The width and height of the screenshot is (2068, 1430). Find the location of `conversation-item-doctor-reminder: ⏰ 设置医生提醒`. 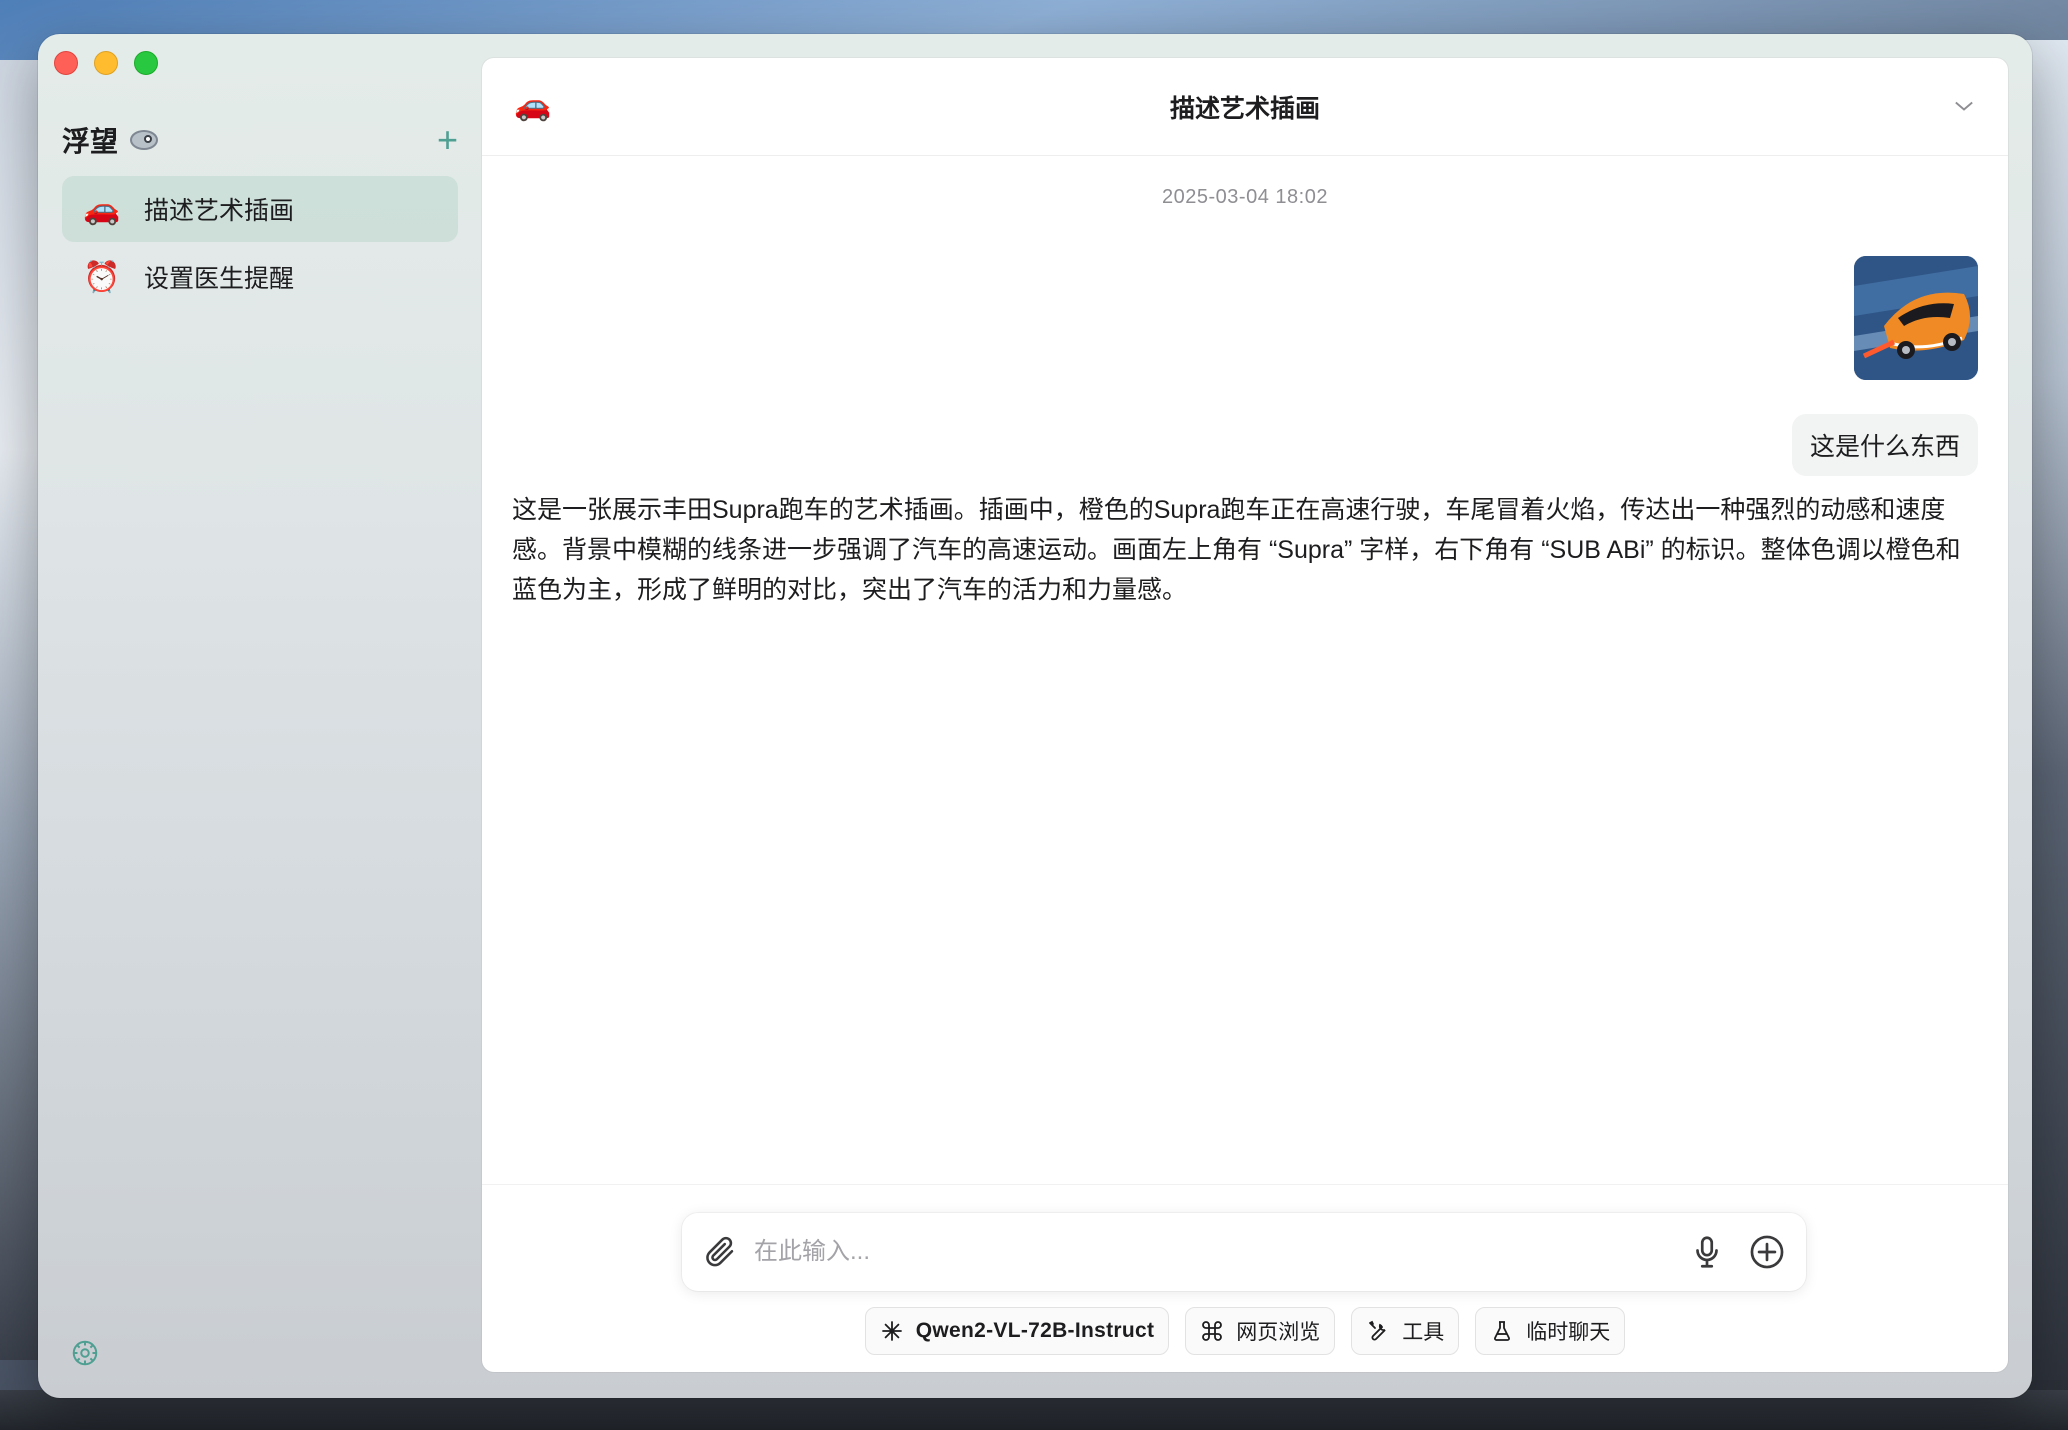

conversation-item-doctor-reminder: ⏰ 设置医生提醒 is located at coordinates (260, 277).